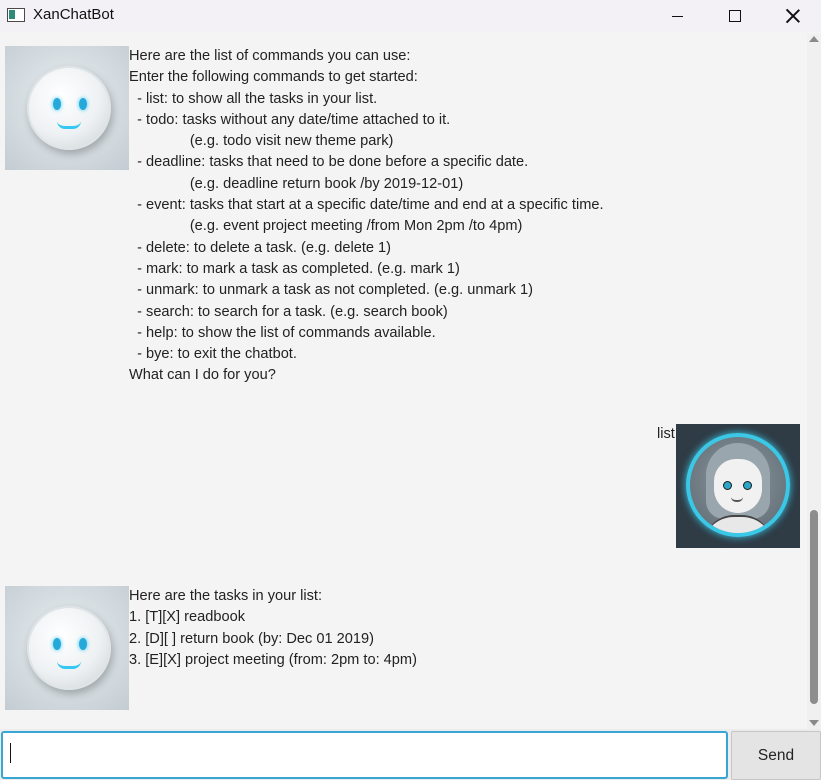  I want to click on title-bar: XanChatBot, so click(410, 16).